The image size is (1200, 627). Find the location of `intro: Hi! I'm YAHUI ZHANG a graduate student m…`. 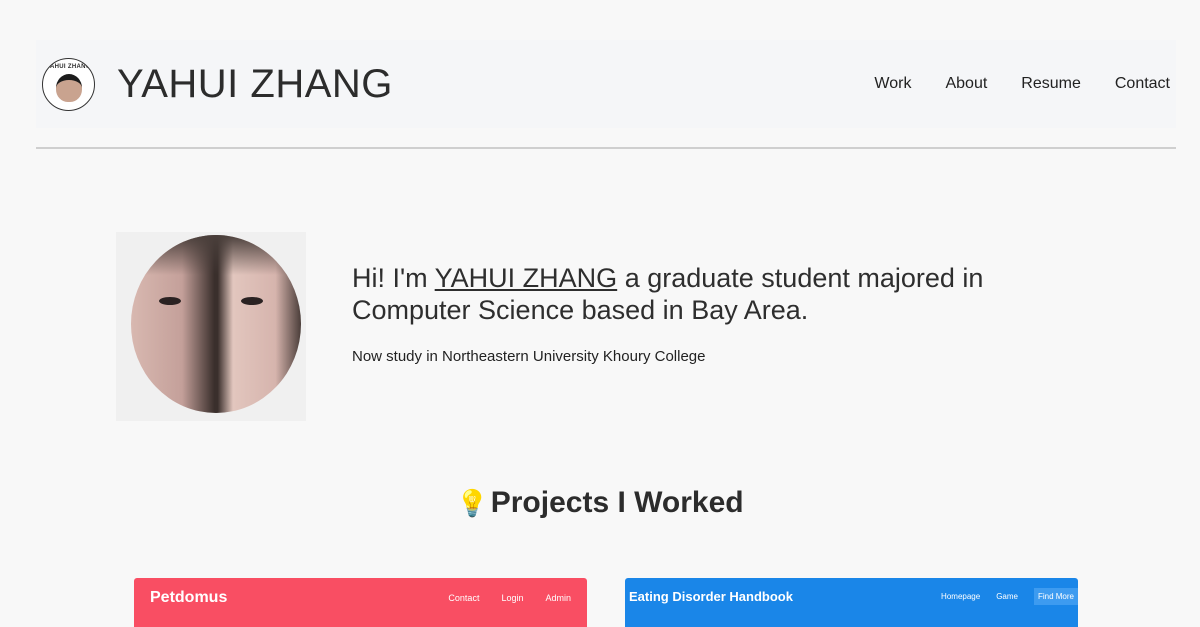

intro: Hi! I'm YAHUI ZHANG a graduate student m… is located at coordinates (672, 313).